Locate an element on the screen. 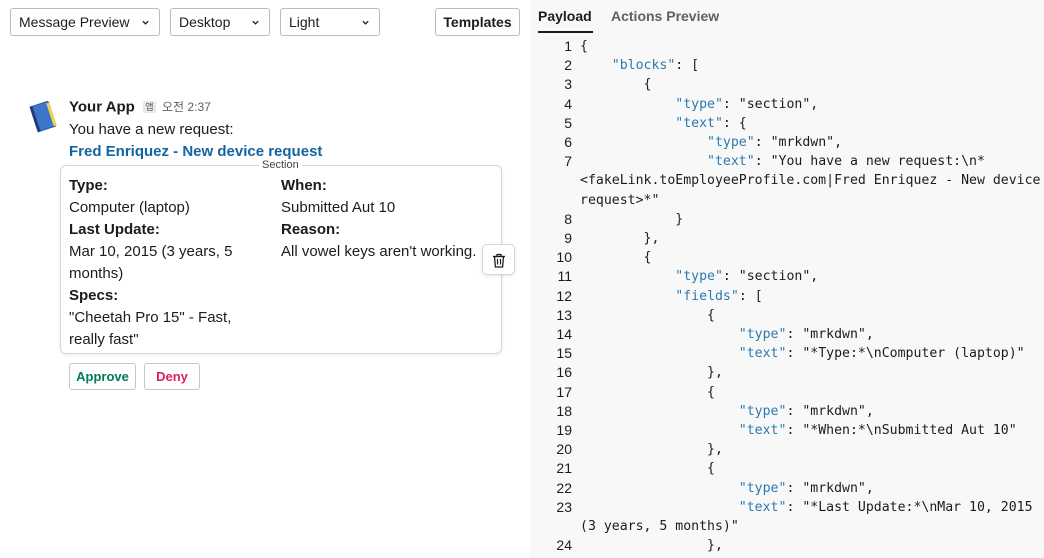 This screenshot has height=558, width=1044. theme-select: Light is located at coordinates (330, 22).